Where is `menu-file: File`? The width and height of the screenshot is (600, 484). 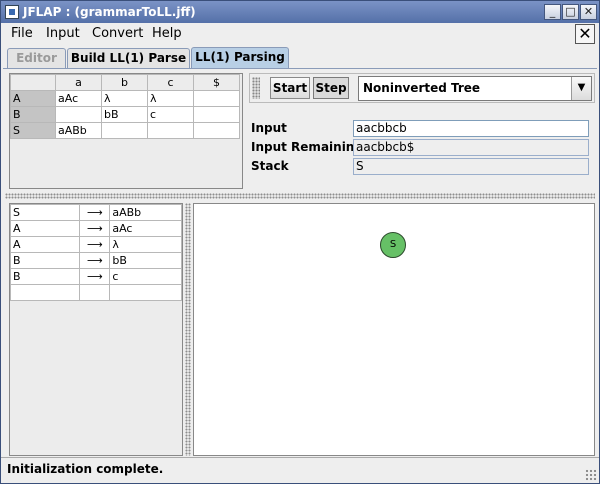
menu-file: File is located at coordinates (22, 33).